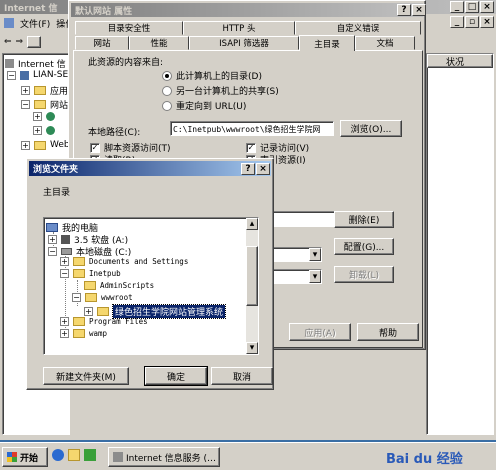  I want to click on start-button: 开始, so click(25, 457).